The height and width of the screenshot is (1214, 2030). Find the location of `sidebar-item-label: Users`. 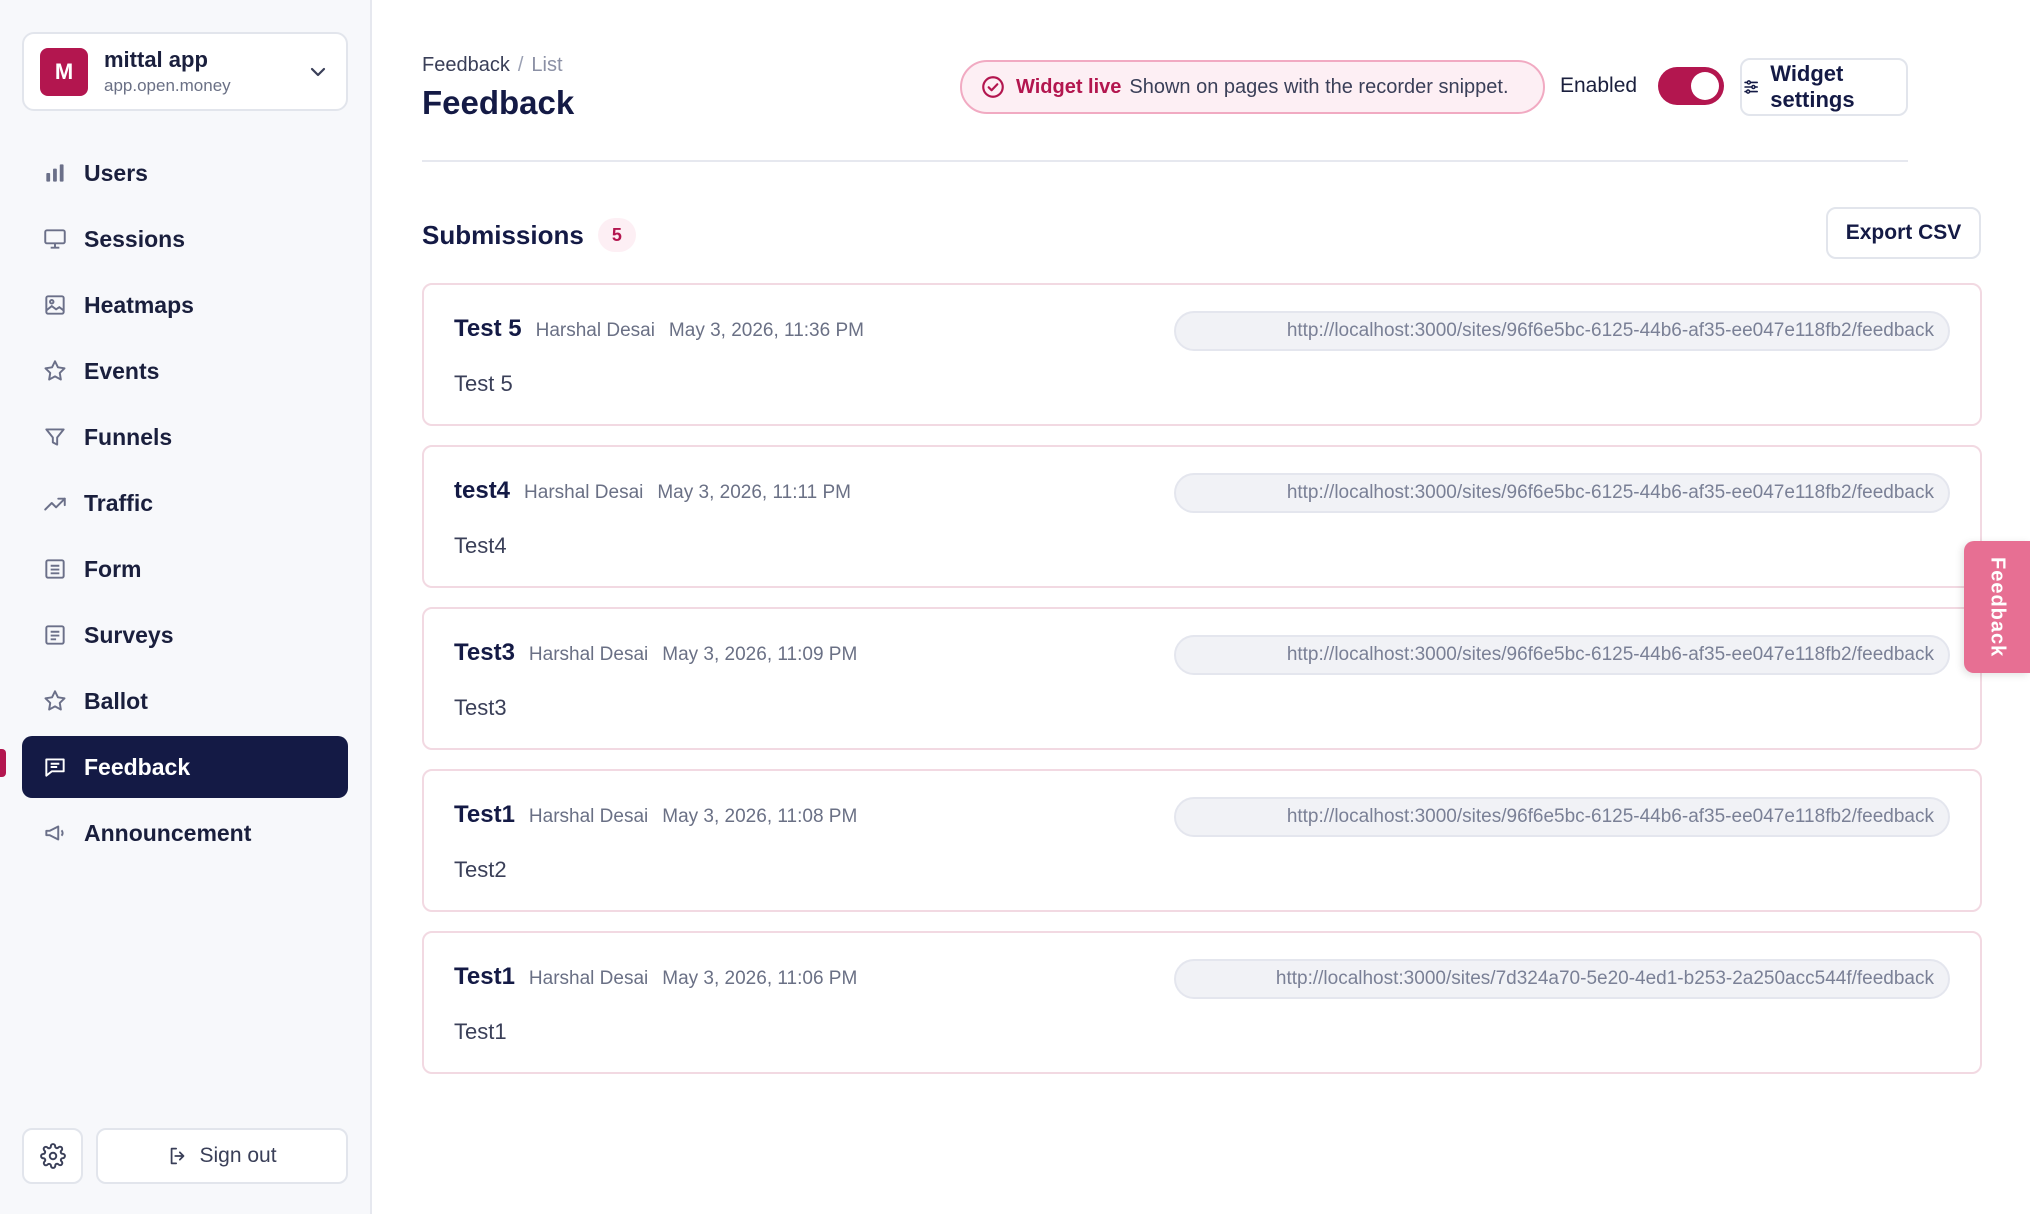

sidebar-item-label: Users is located at coordinates (116, 172).